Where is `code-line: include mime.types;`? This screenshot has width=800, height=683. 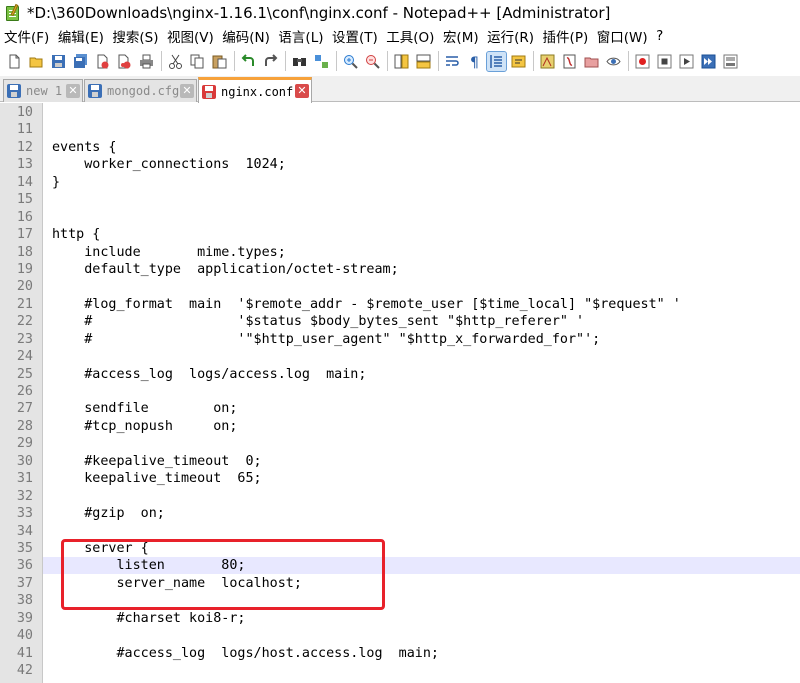
code-line: include mime.types; is located at coordinates (426, 252).